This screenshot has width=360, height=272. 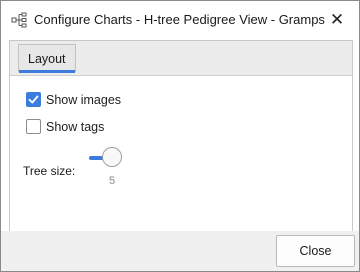 I want to click on show-images-checkbox, so click(x=33, y=99).